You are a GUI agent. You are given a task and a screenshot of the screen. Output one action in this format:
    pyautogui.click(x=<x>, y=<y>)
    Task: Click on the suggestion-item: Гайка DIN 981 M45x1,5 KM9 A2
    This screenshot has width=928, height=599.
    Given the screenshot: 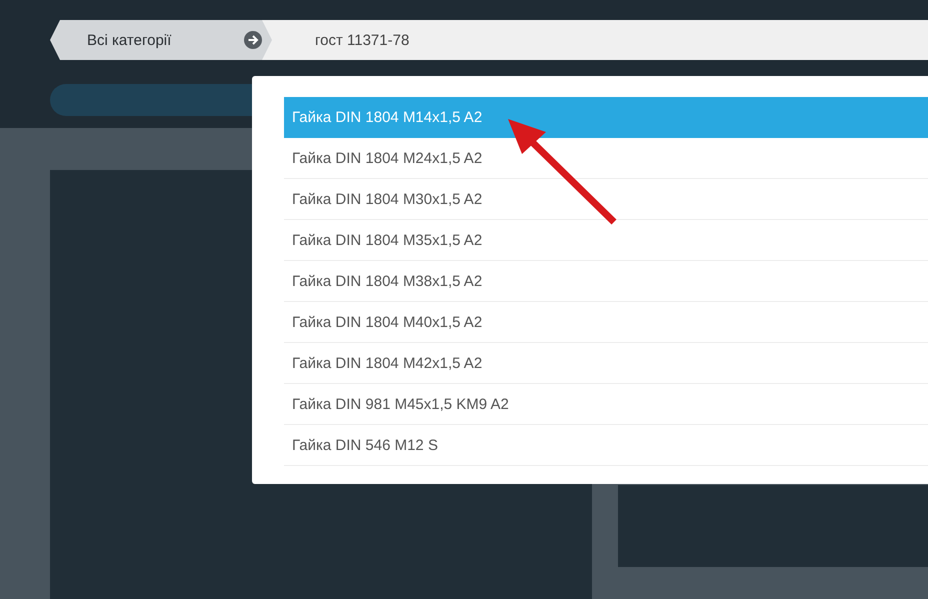 What is the action you would take?
    pyautogui.click(x=606, y=404)
    